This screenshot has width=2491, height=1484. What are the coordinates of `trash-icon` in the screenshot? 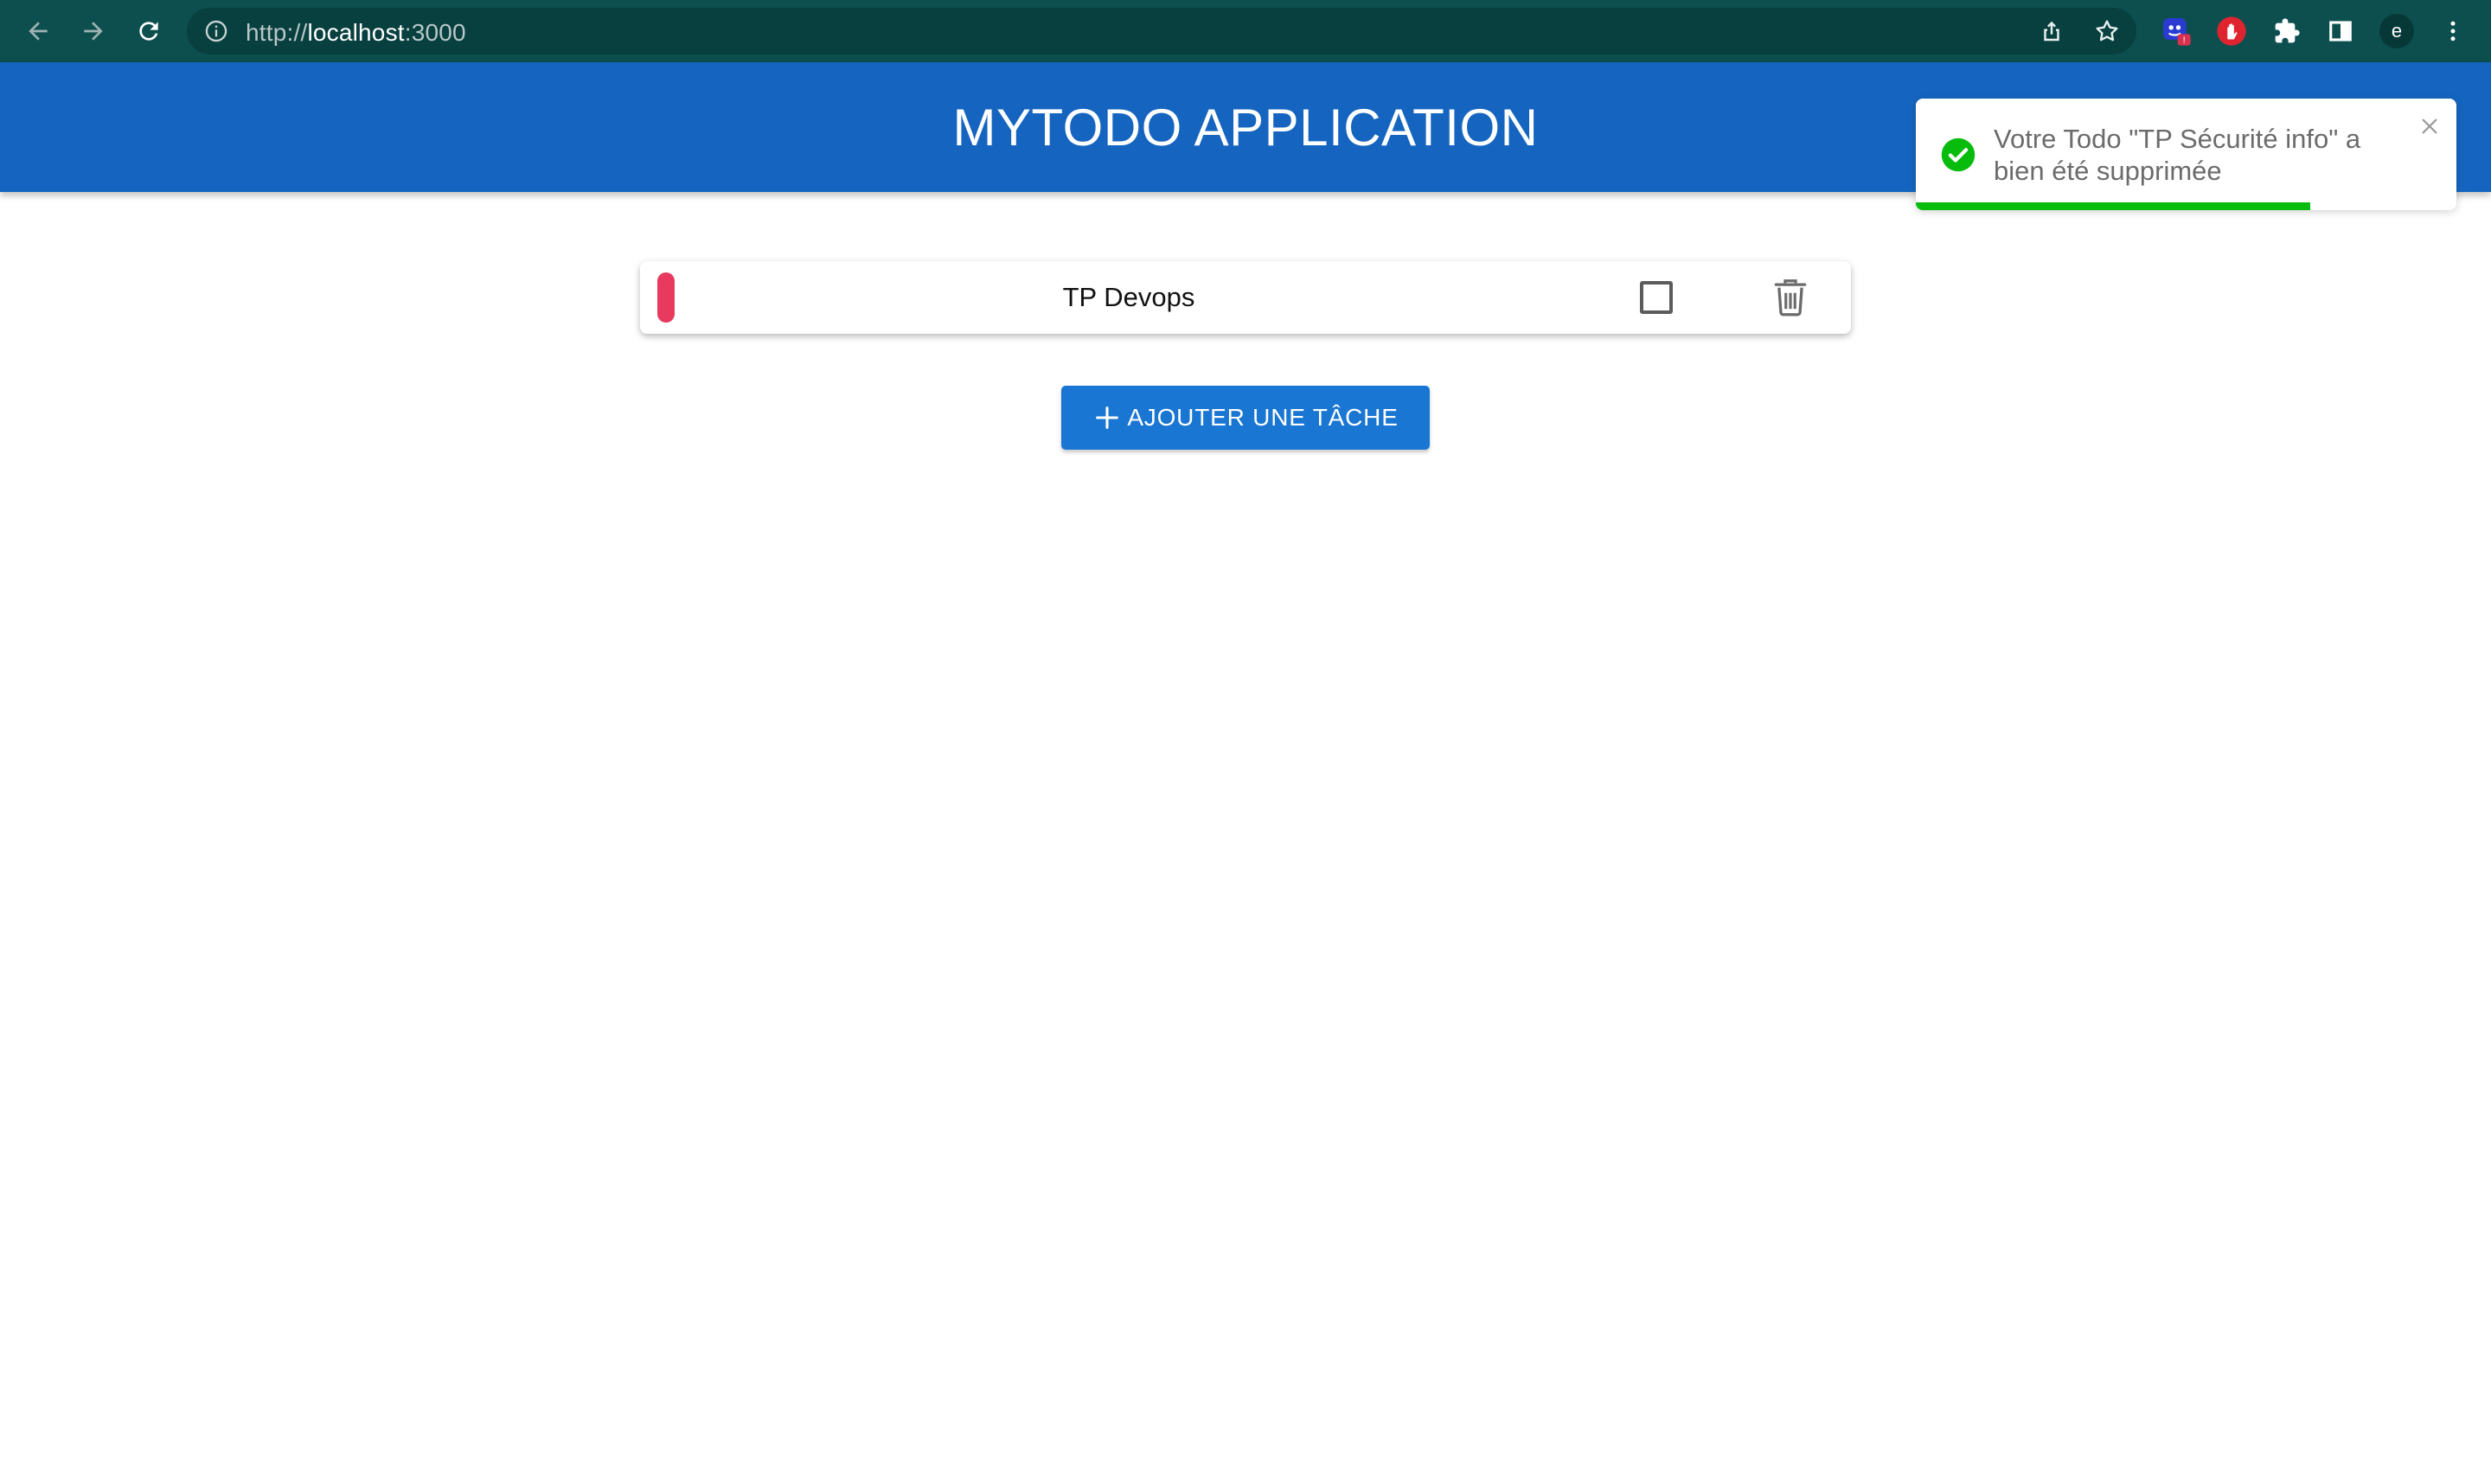 It's located at (1790, 298).